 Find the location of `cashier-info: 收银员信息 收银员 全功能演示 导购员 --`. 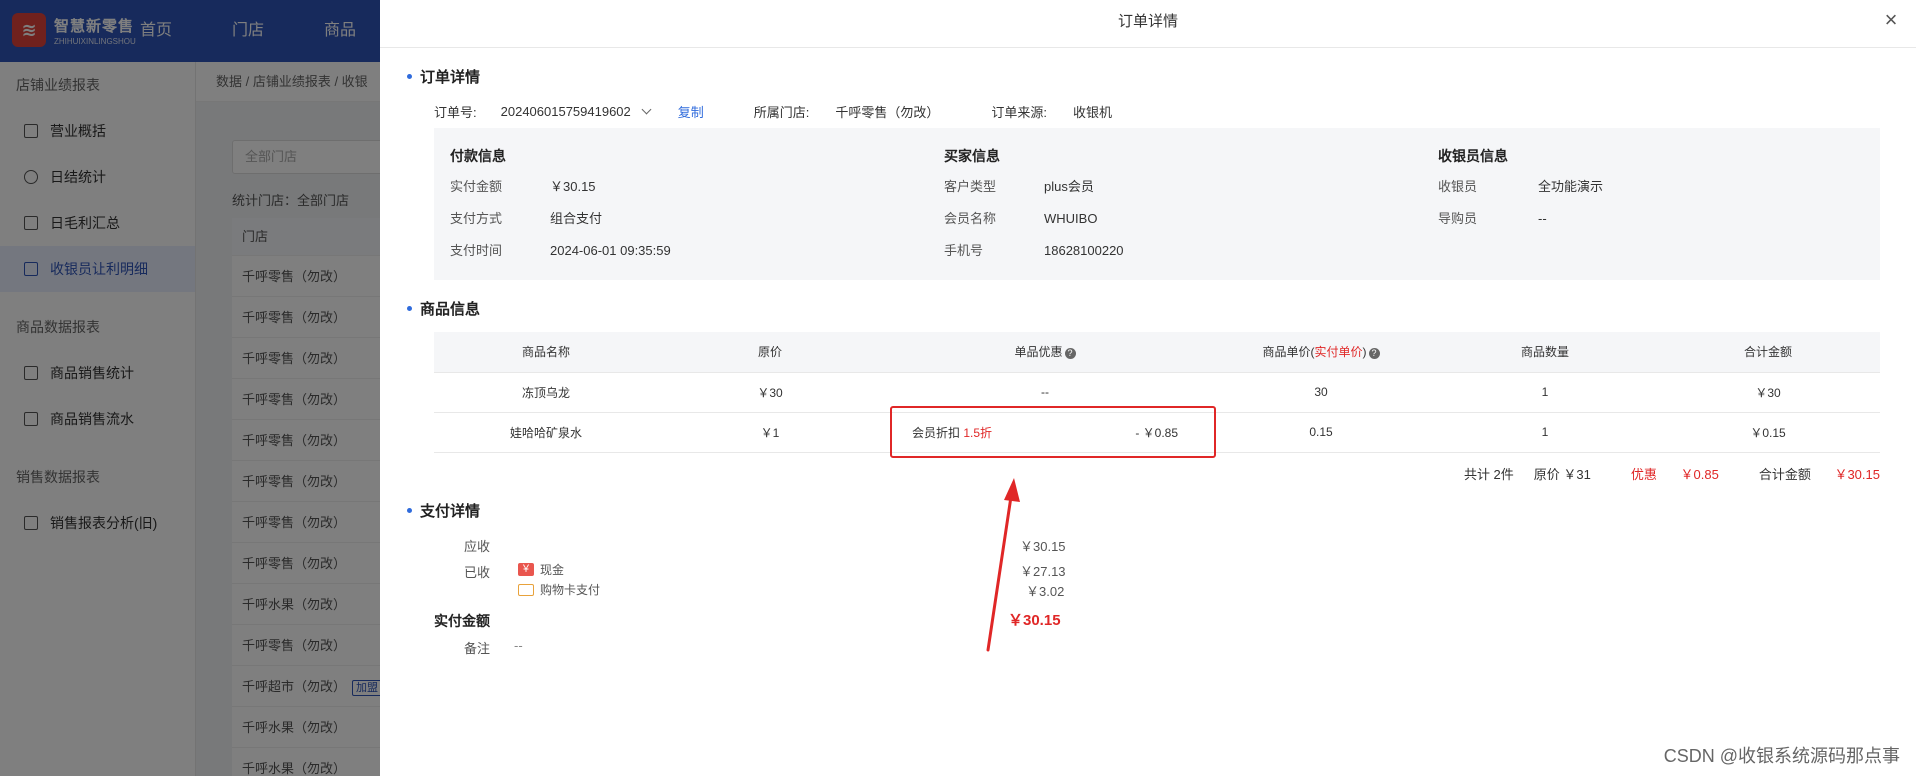

cashier-info: 收银员信息 收银员 全功能演示 导购员 -- is located at coordinates (1520, 194).